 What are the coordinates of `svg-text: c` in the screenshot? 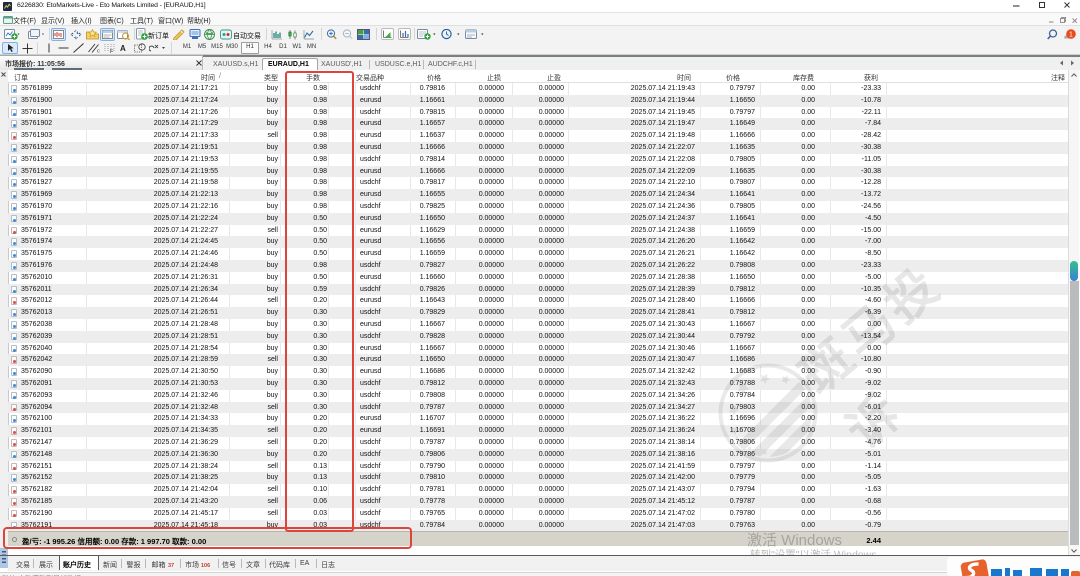 It's located at (98, 51).